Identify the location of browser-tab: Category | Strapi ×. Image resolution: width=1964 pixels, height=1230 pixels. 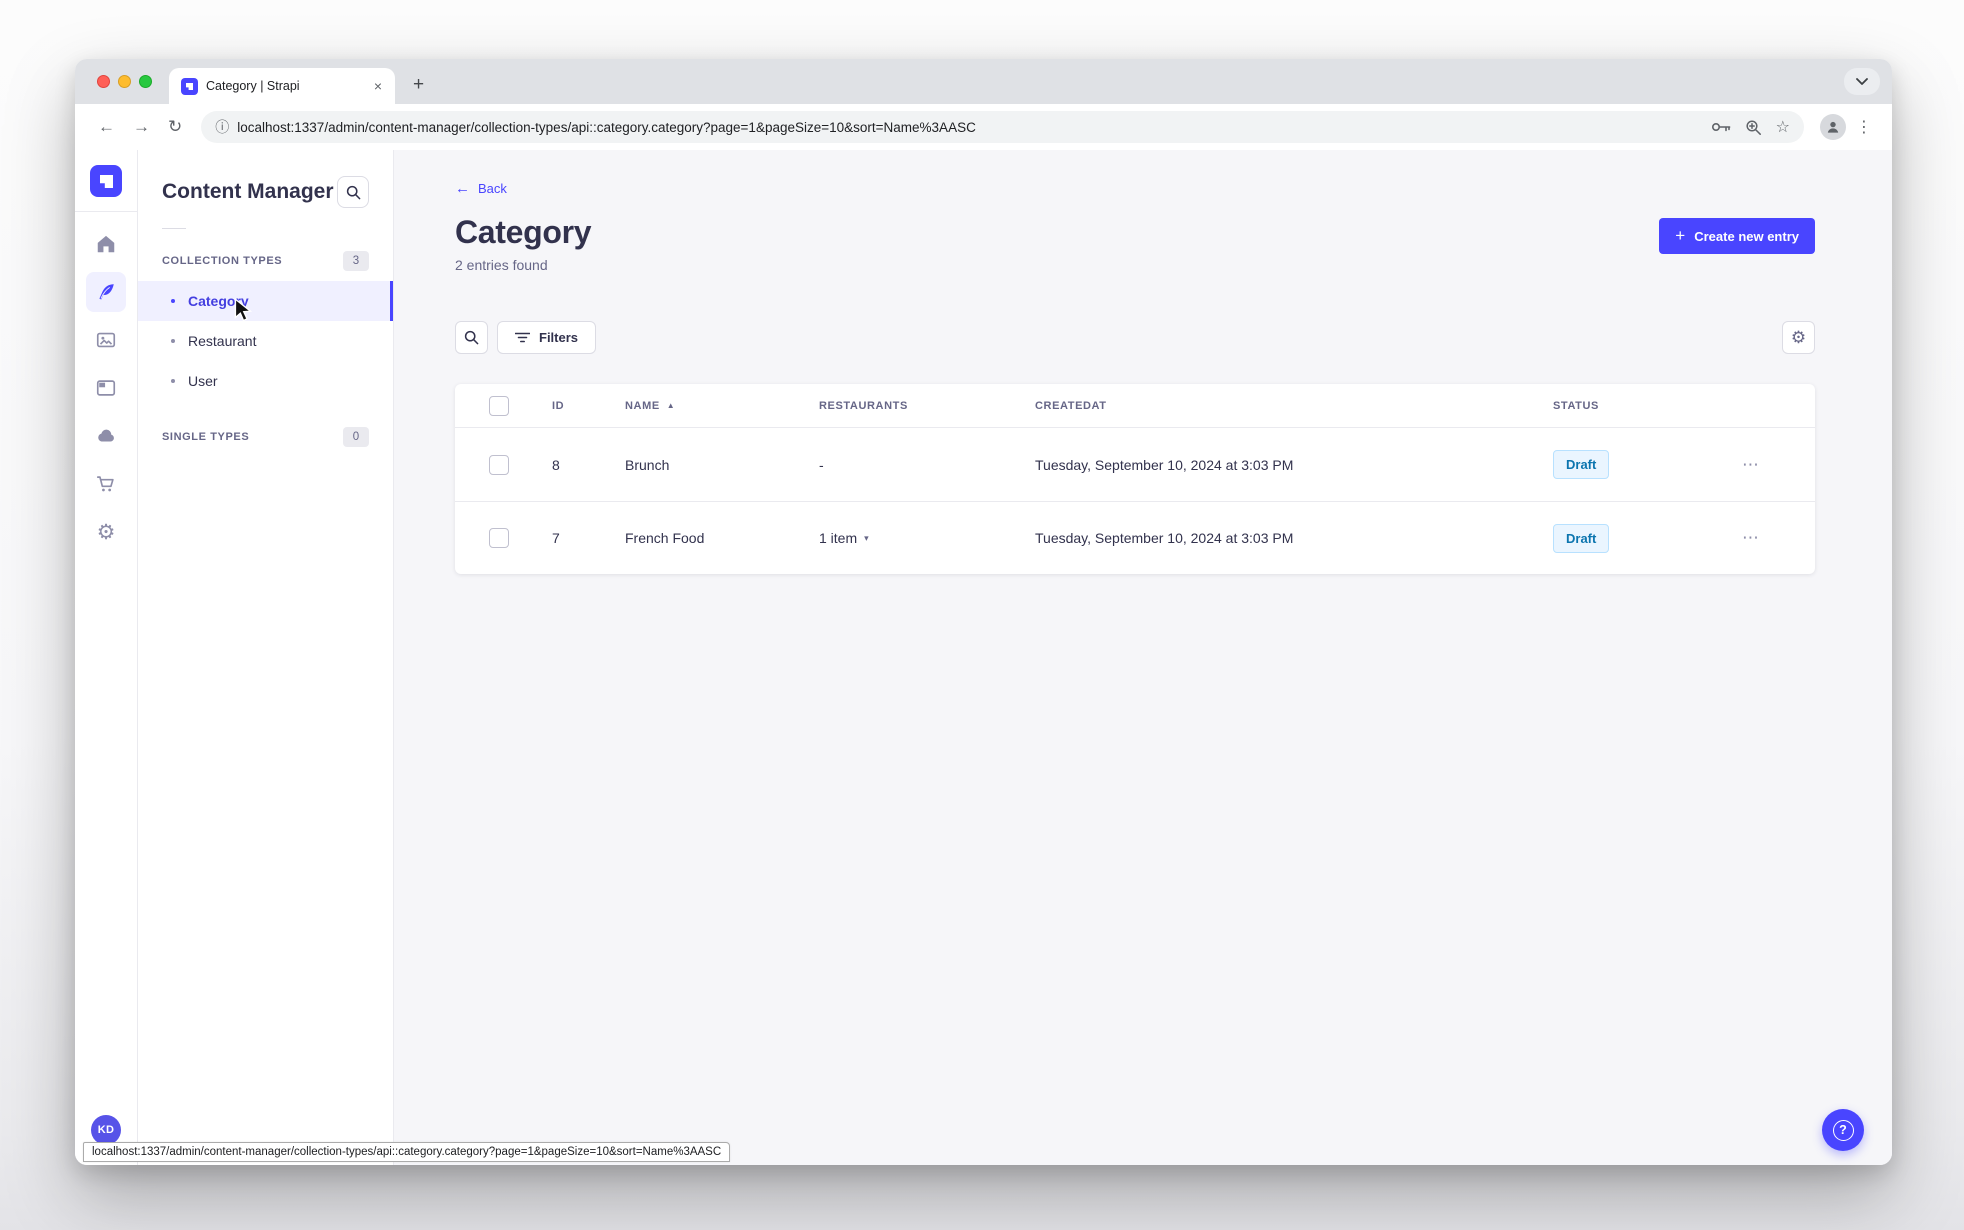
(282, 86).